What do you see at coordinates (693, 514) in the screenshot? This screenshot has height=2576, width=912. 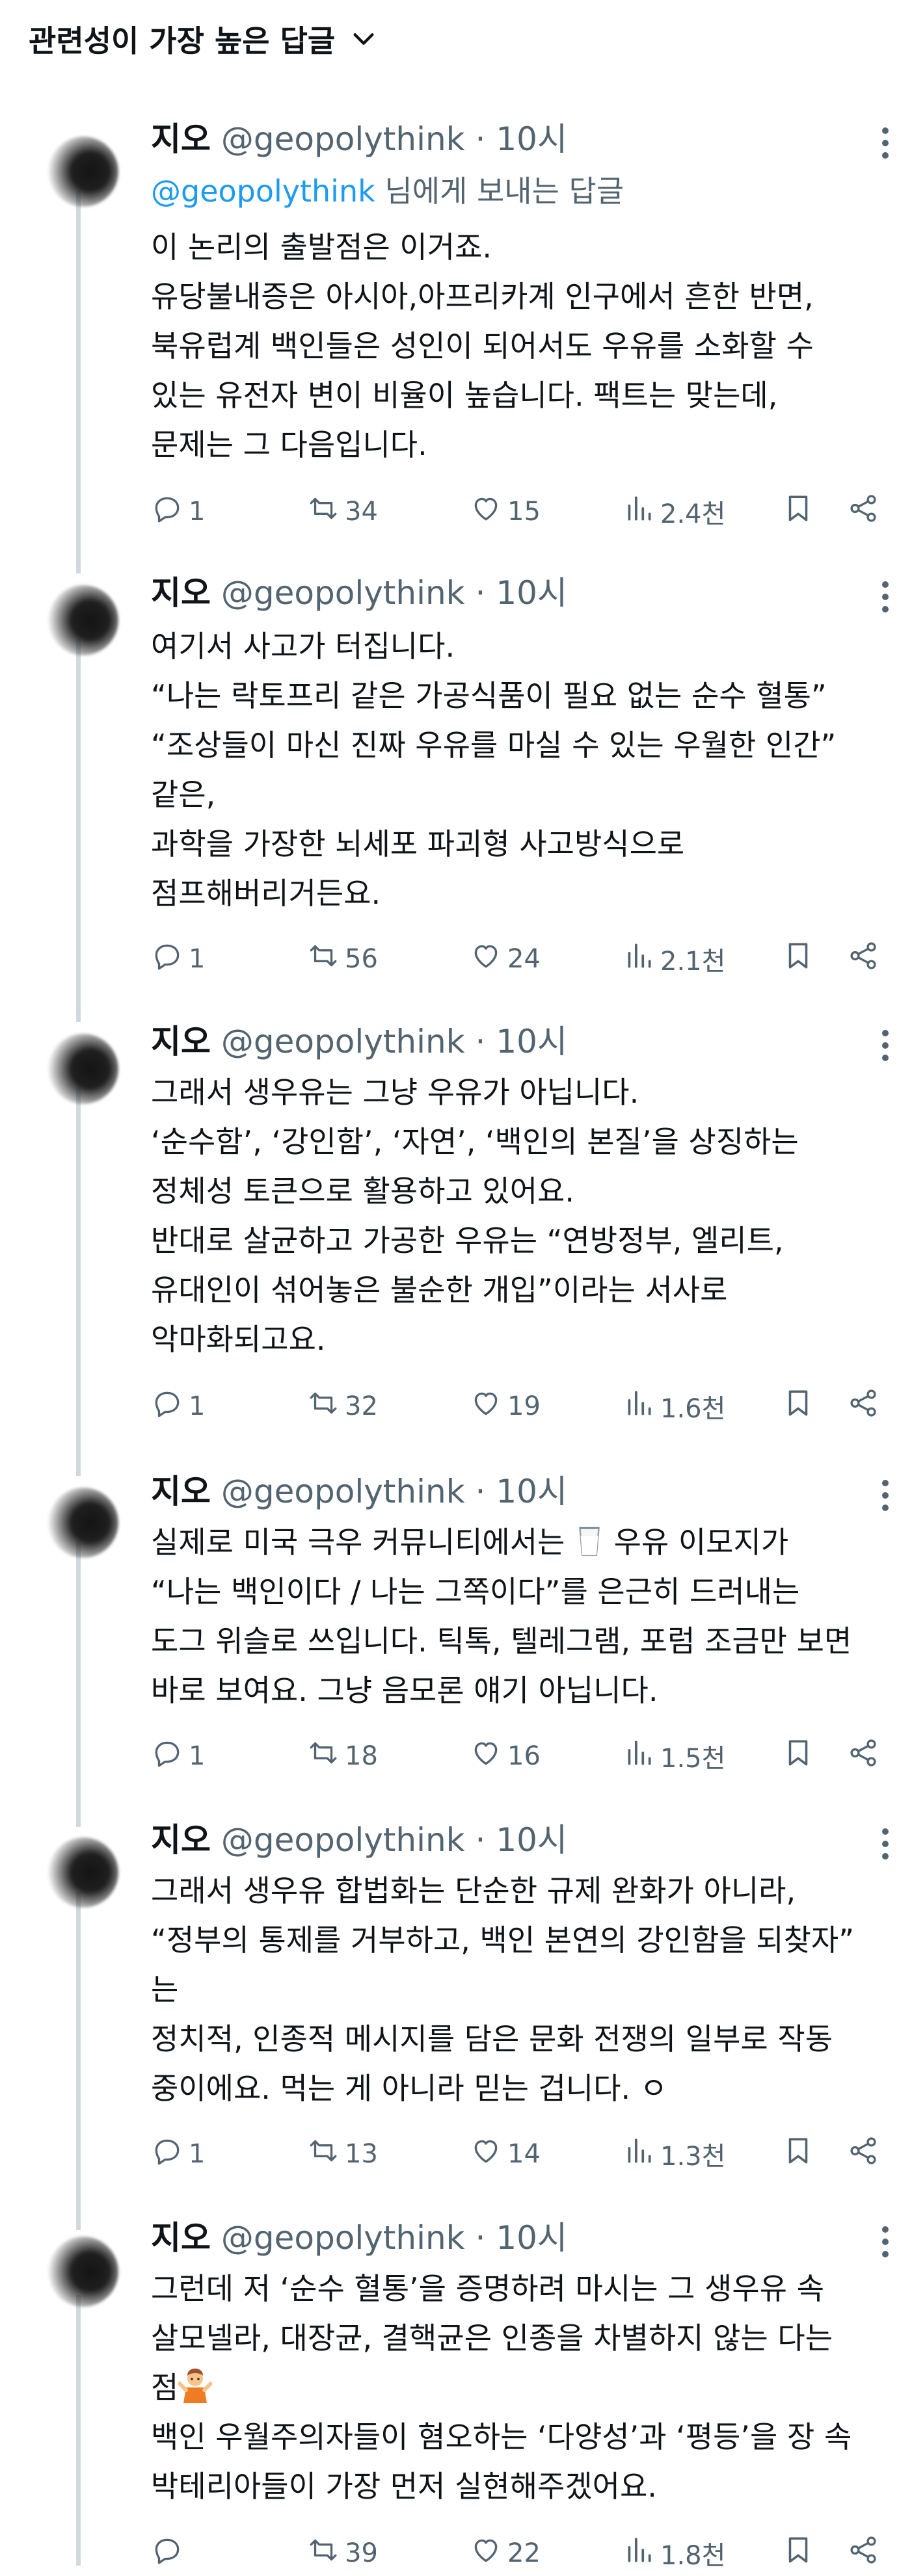 I see `view-count: 2.4천` at bounding box center [693, 514].